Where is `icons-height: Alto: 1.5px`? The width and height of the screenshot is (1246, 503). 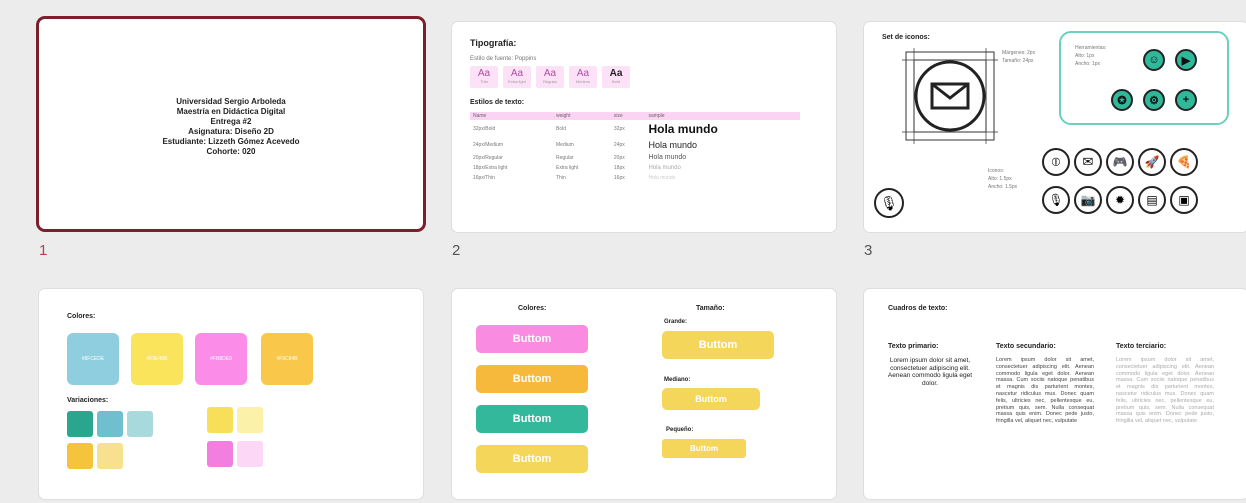 icons-height: Alto: 1.5px is located at coordinates (1000, 179).